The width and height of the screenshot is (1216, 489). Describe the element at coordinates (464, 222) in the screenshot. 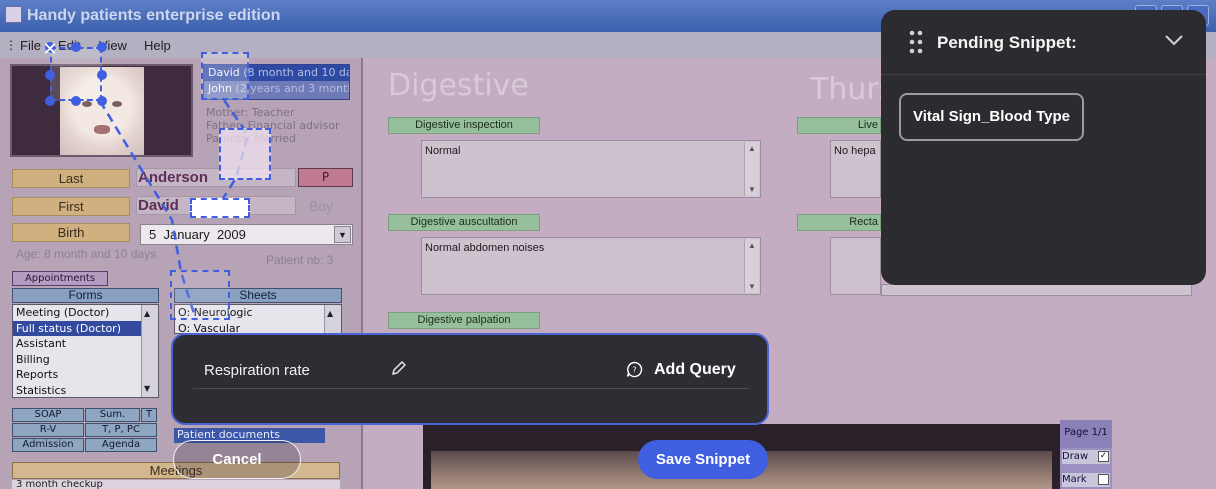

I see `field-label: Digestive auscultation` at that location.